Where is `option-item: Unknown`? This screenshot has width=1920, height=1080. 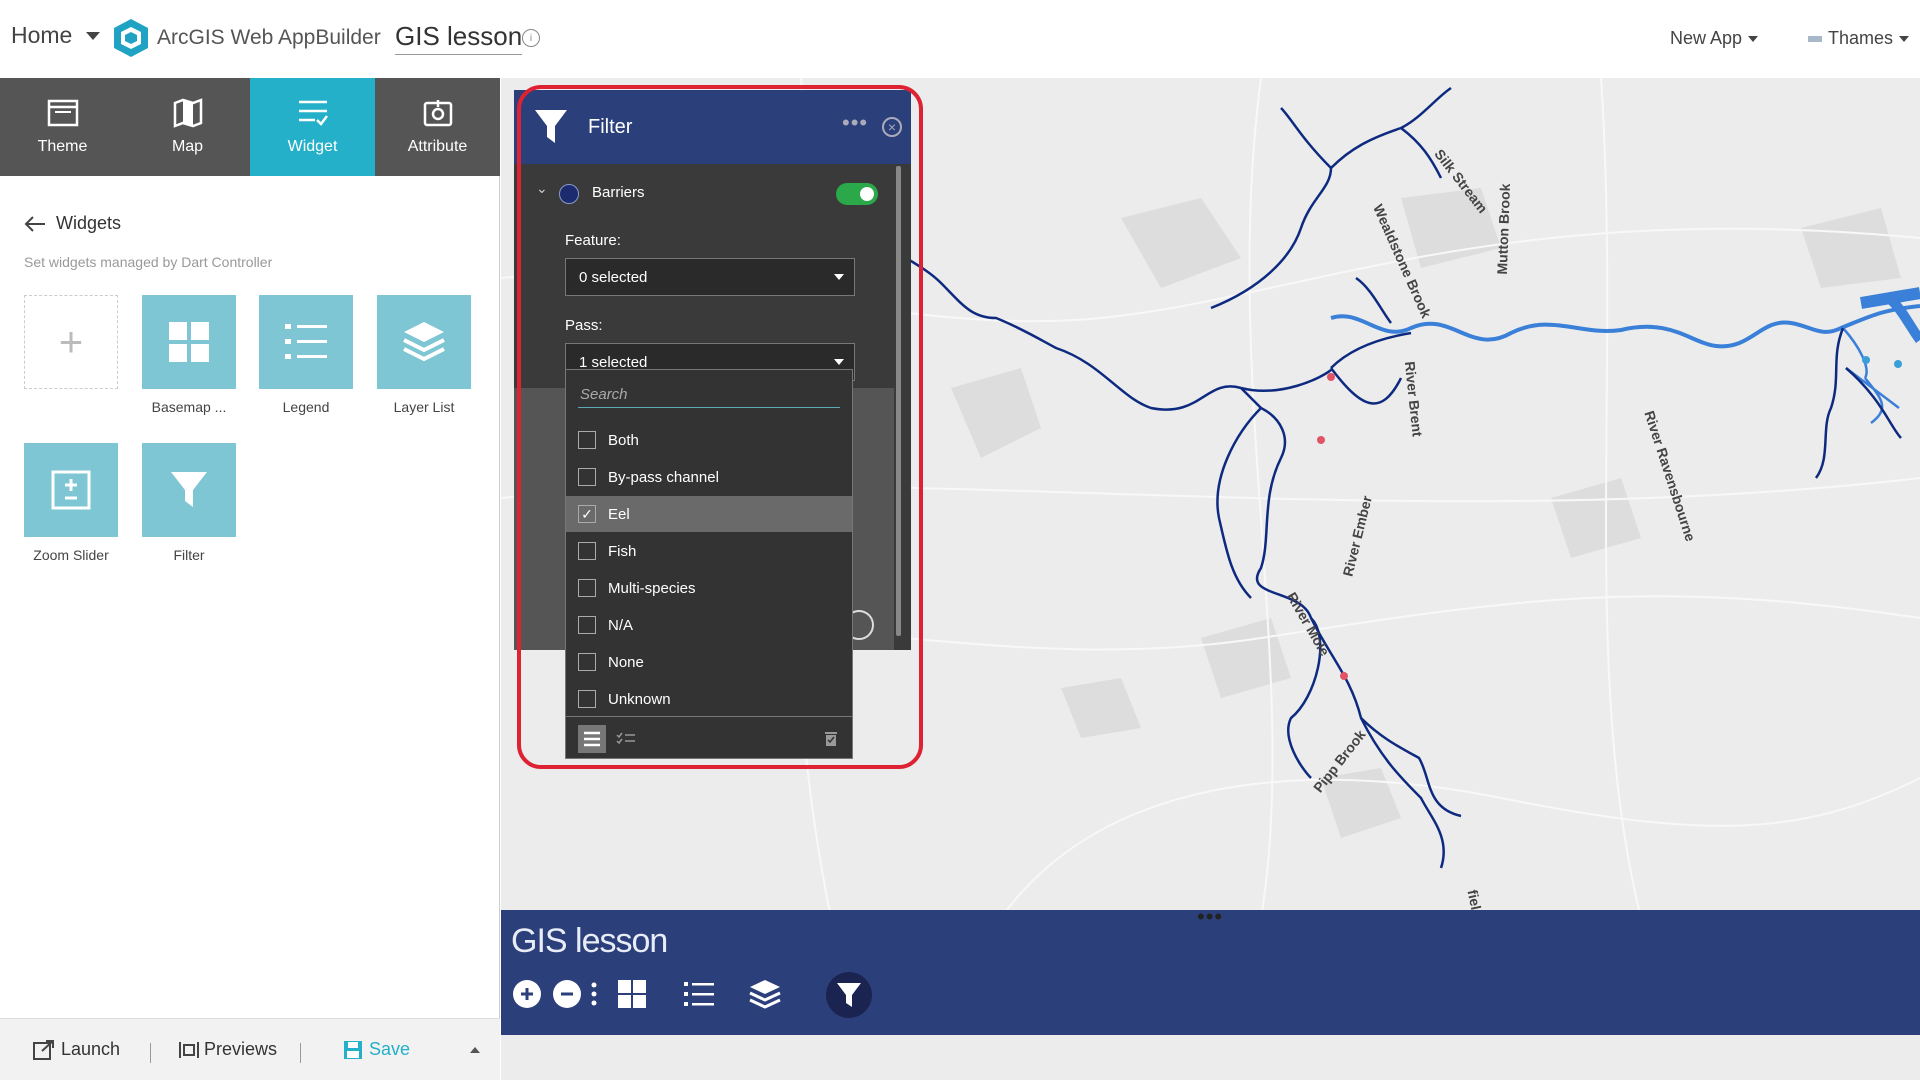 option-item: Unknown is located at coordinates (709, 699).